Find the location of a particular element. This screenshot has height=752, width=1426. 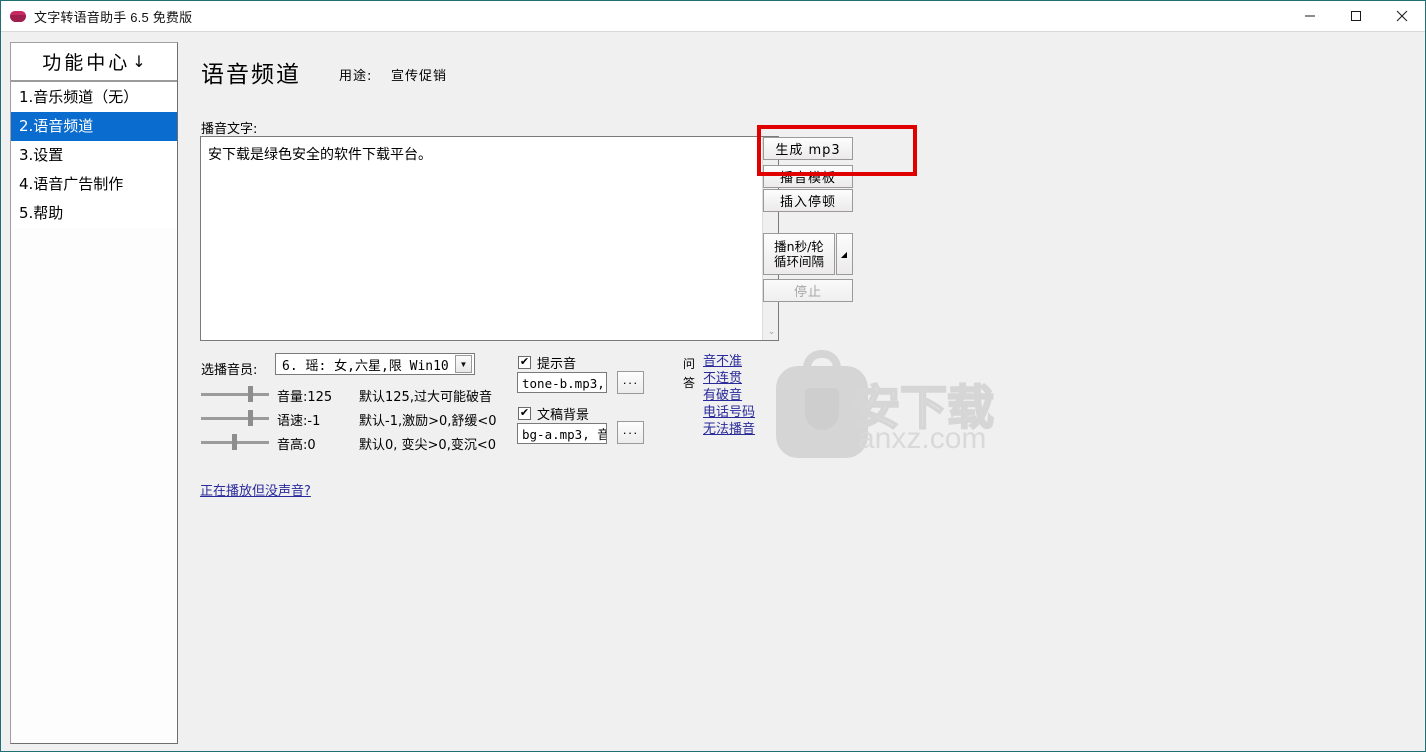

faq-link-inaccurate: 音不准 is located at coordinates (729, 361).